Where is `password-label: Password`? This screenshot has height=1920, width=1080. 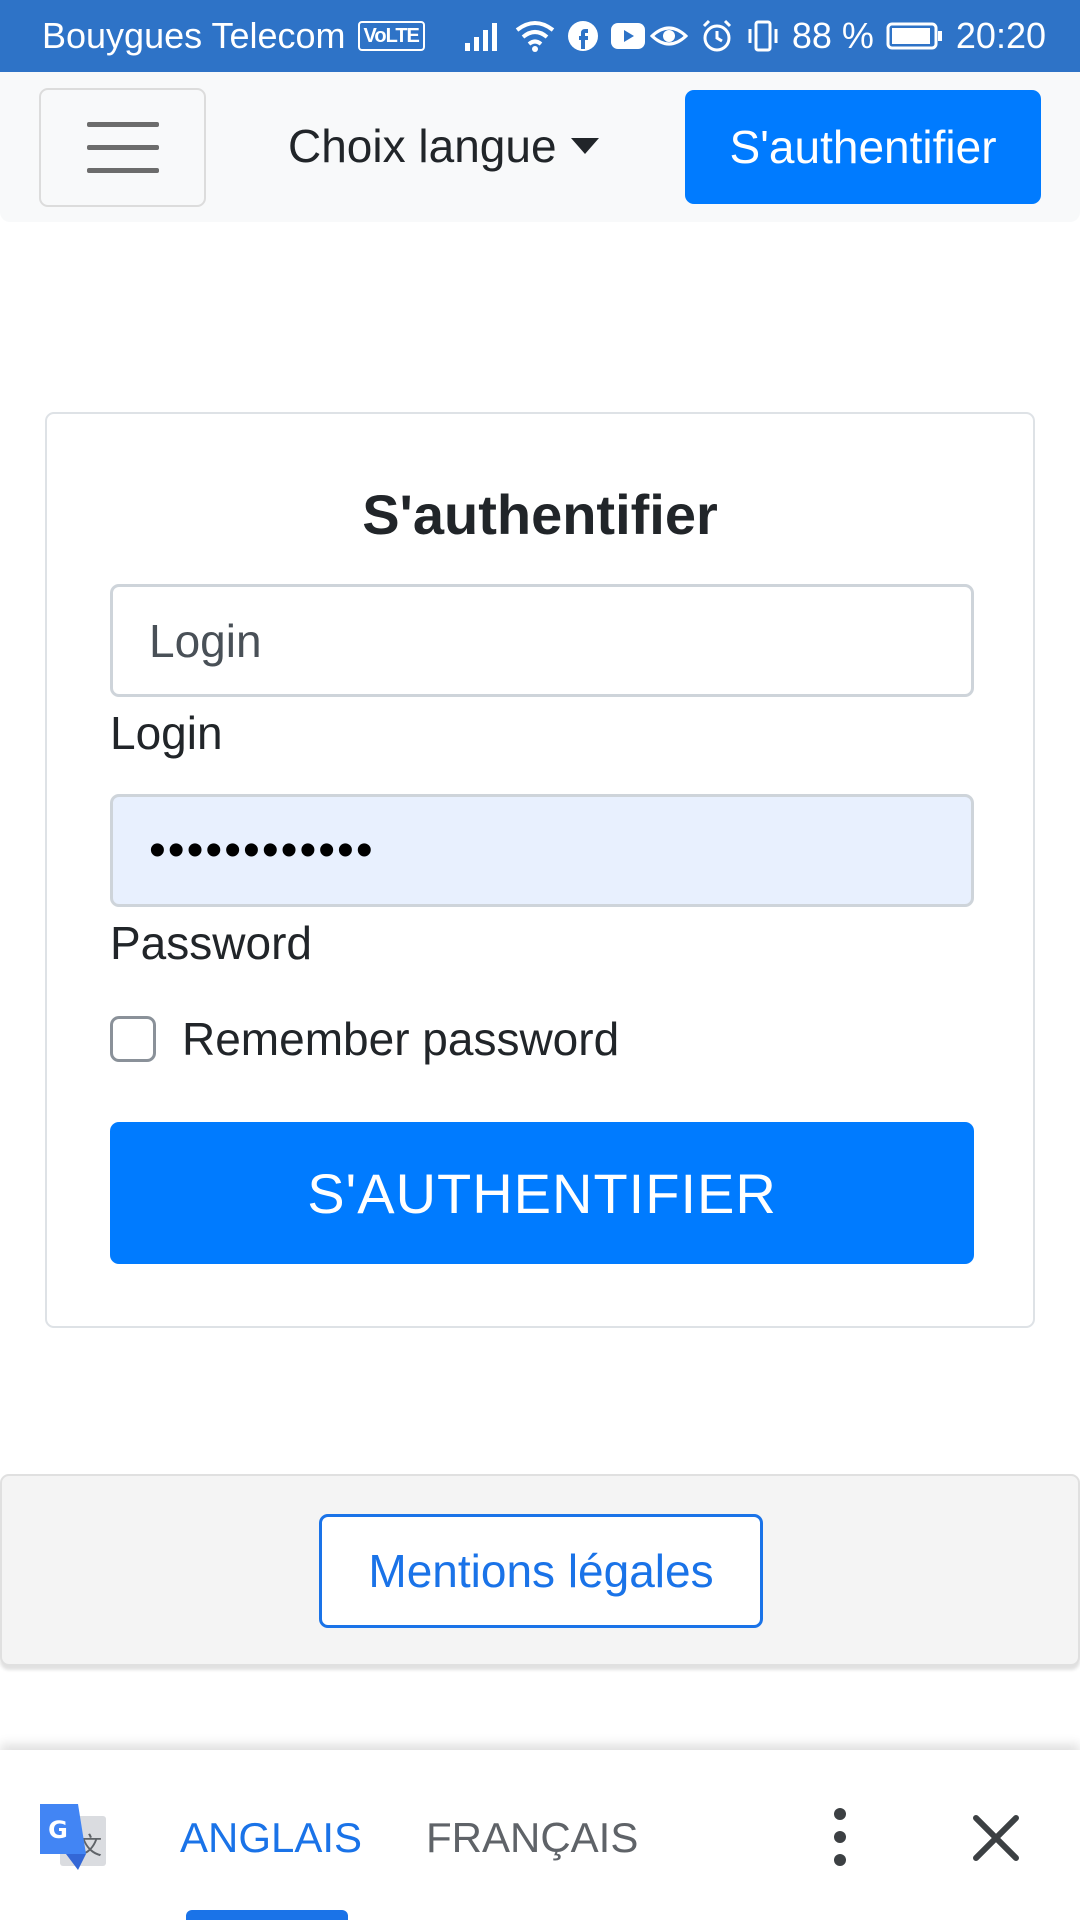 password-label: Password is located at coordinates (211, 943).